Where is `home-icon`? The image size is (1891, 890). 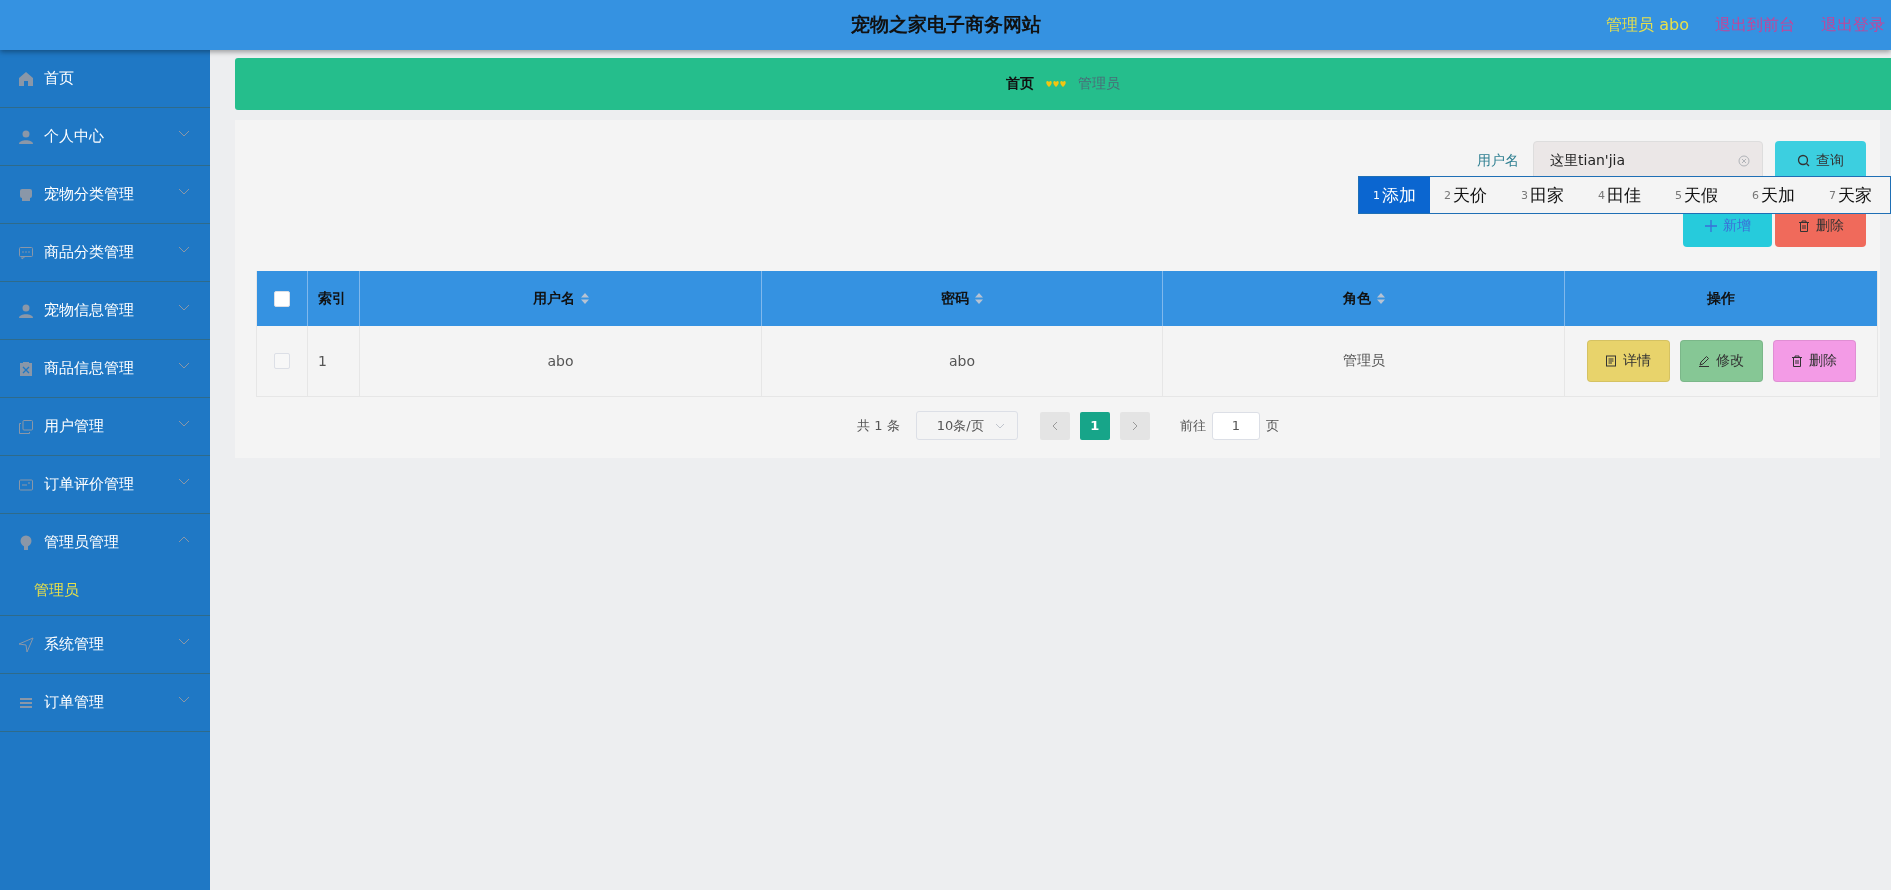 home-icon is located at coordinates (26, 78).